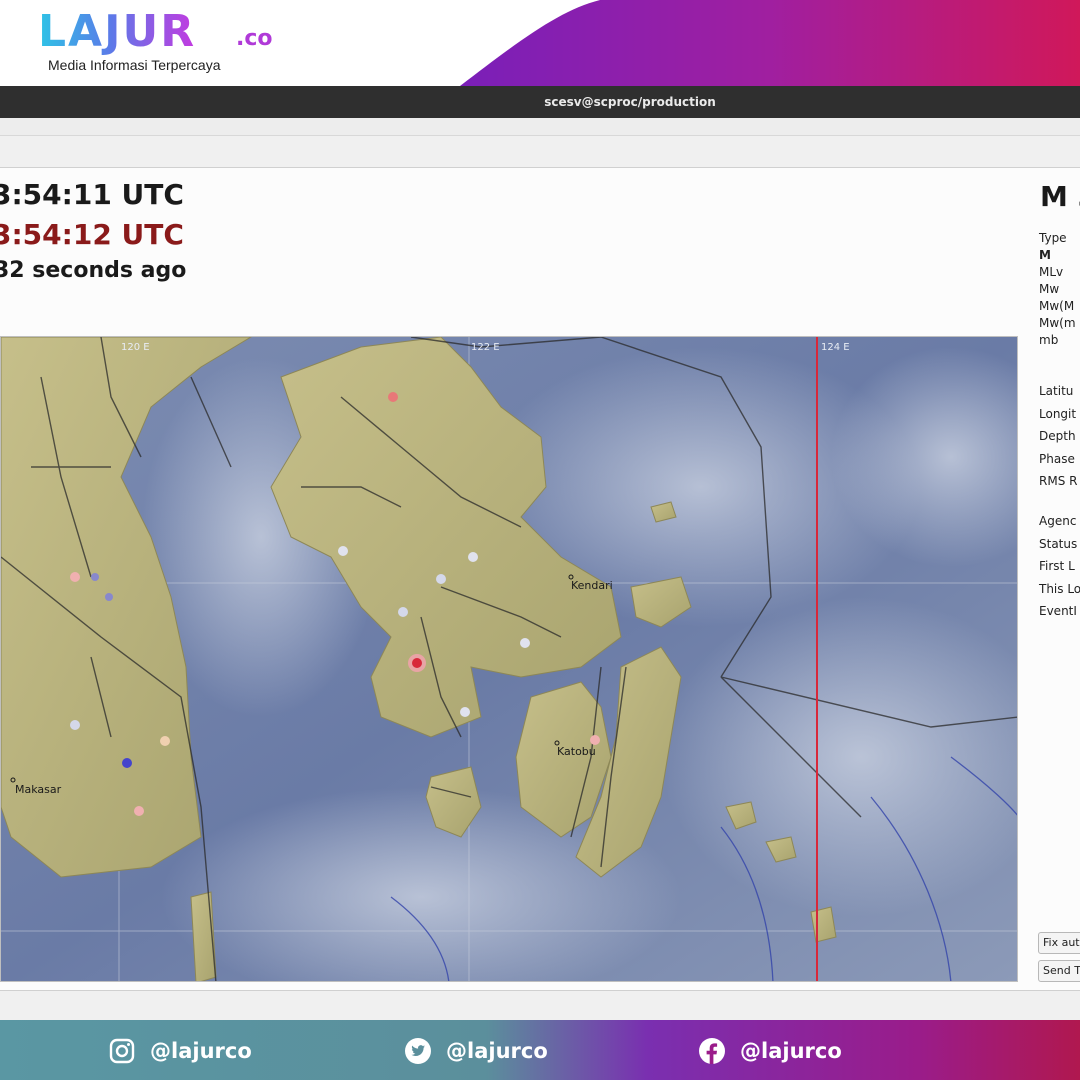 The height and width of the screenshot is (1080, 1080). Describe the element at coordinates (592, 585) in the screenshot. I see `city-kendari: Kendari` at that location.